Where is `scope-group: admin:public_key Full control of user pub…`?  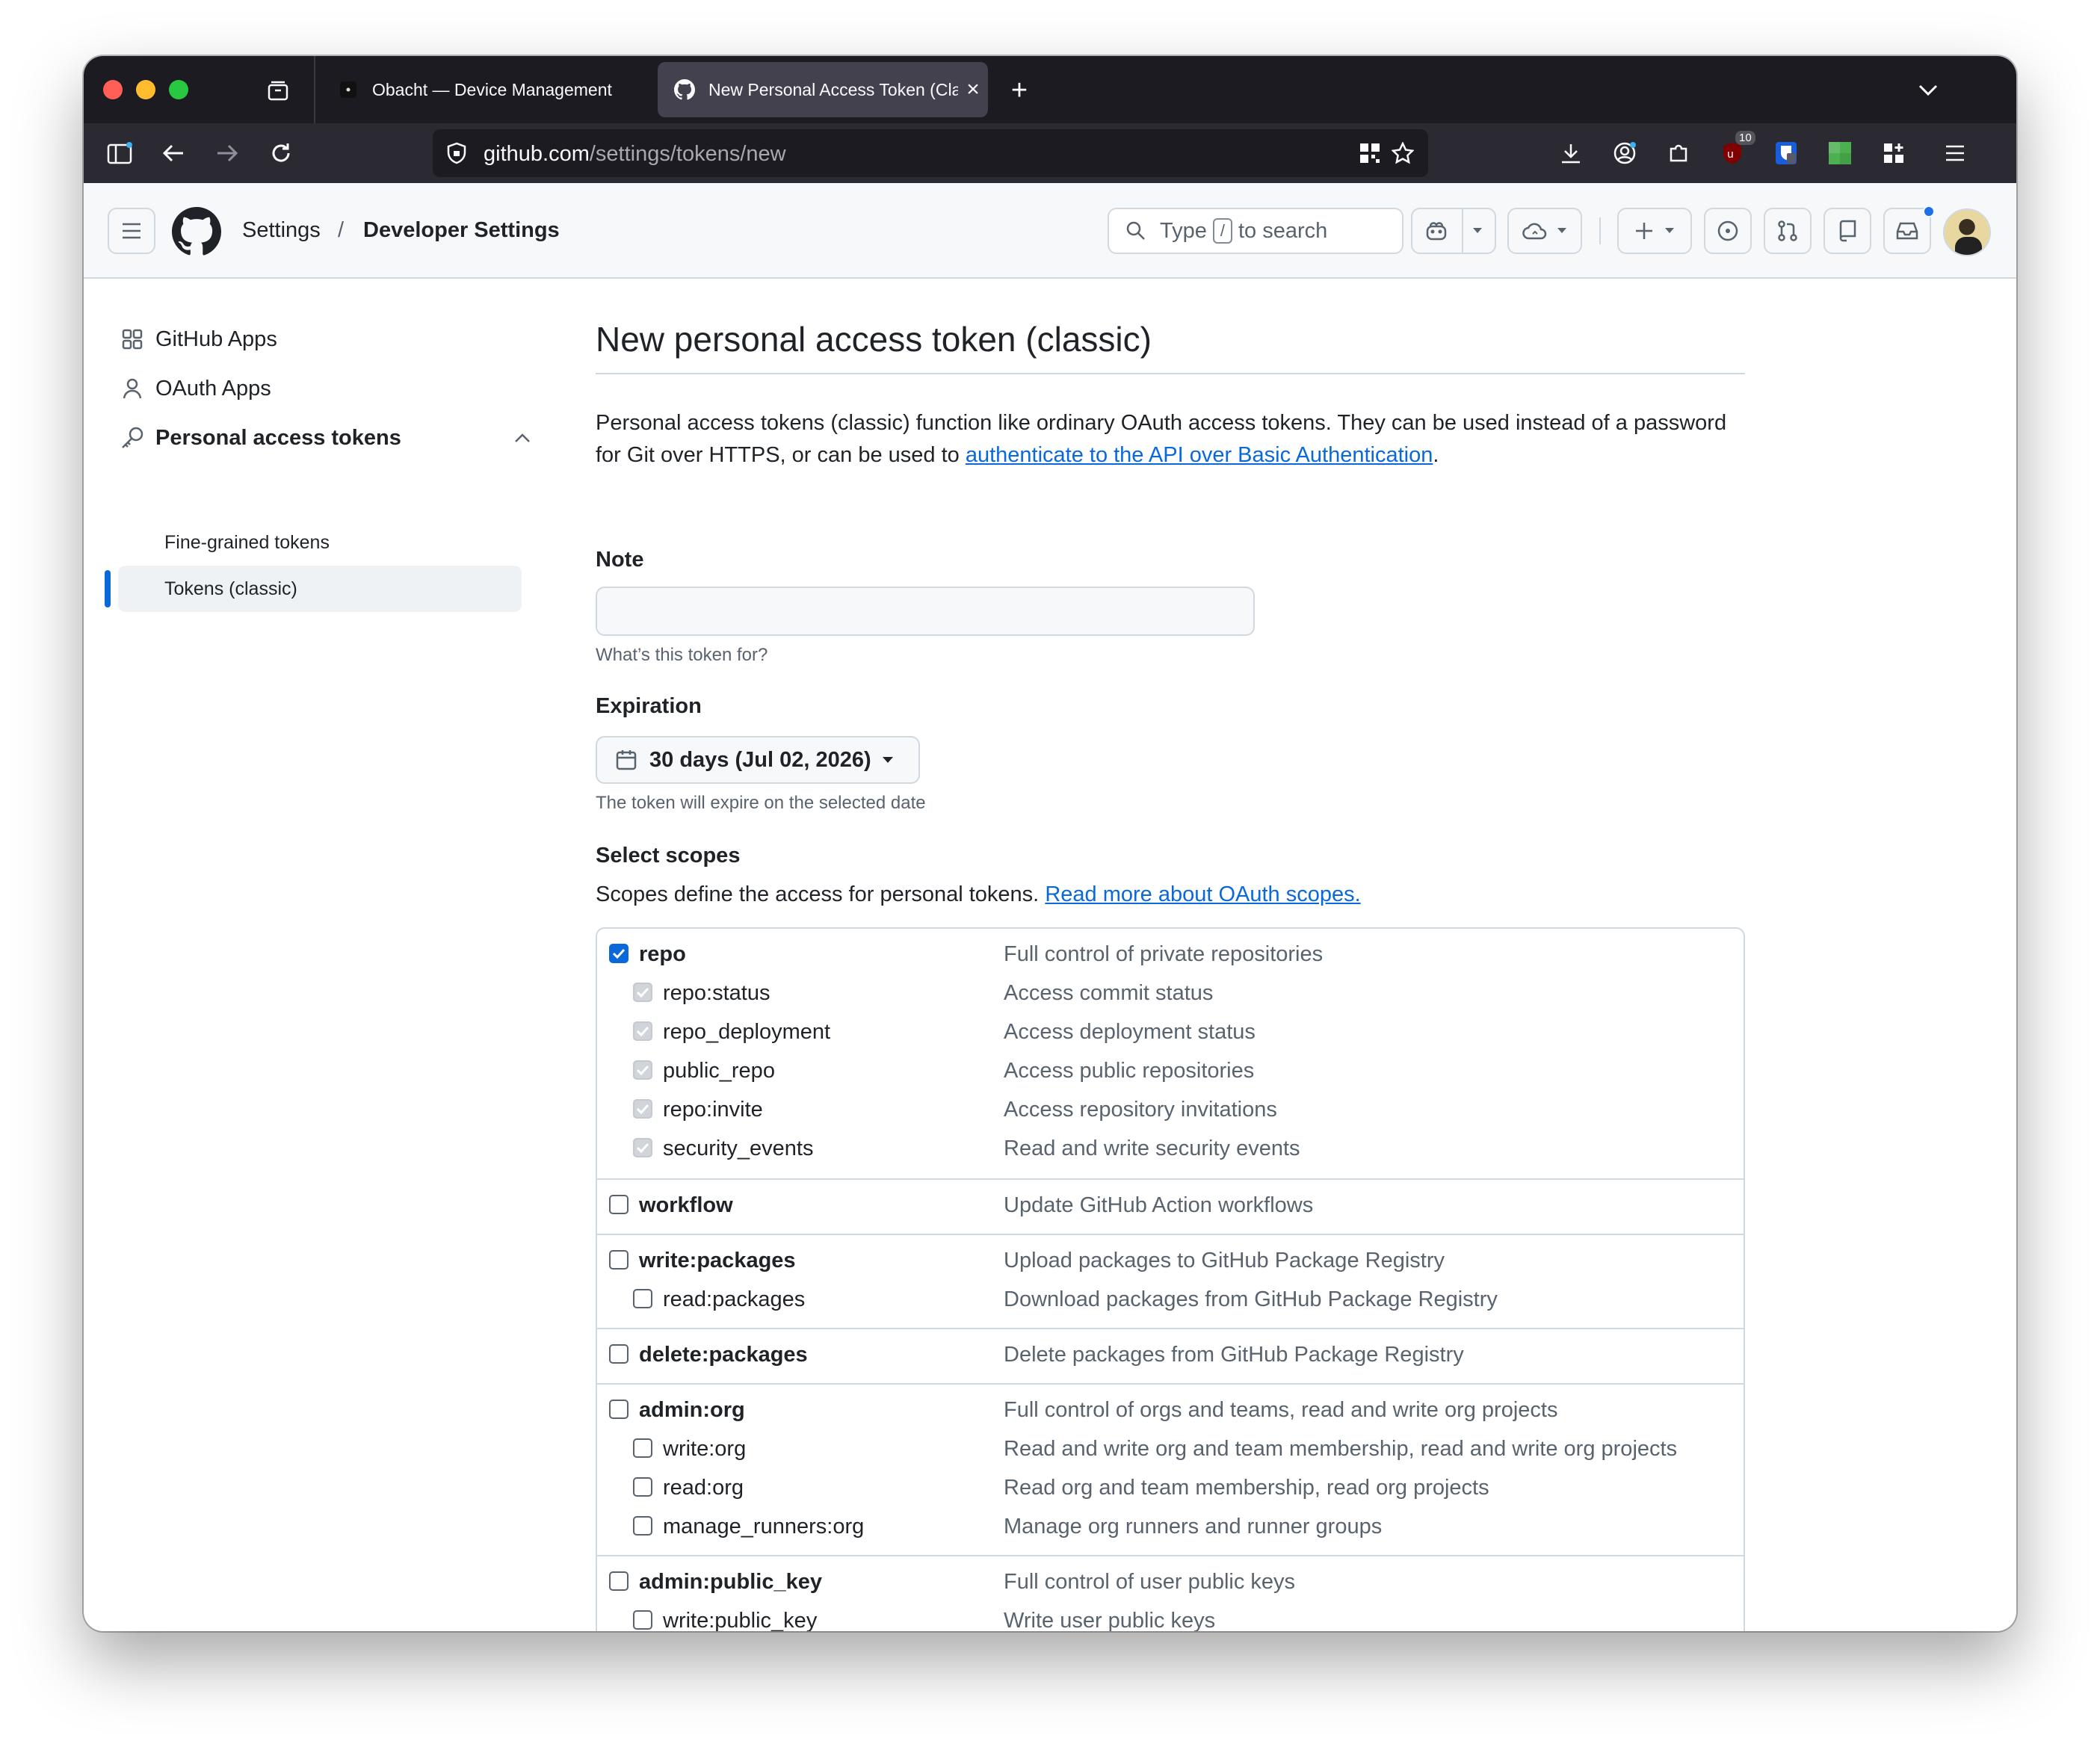
scope-group: admin:public_key Full control of user pub… is located at coordinates (1170, 1593).